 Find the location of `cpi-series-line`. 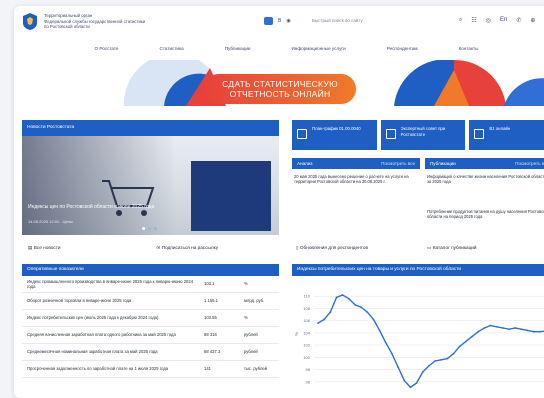

cpi-series-line is located at coordinates (430, 341).